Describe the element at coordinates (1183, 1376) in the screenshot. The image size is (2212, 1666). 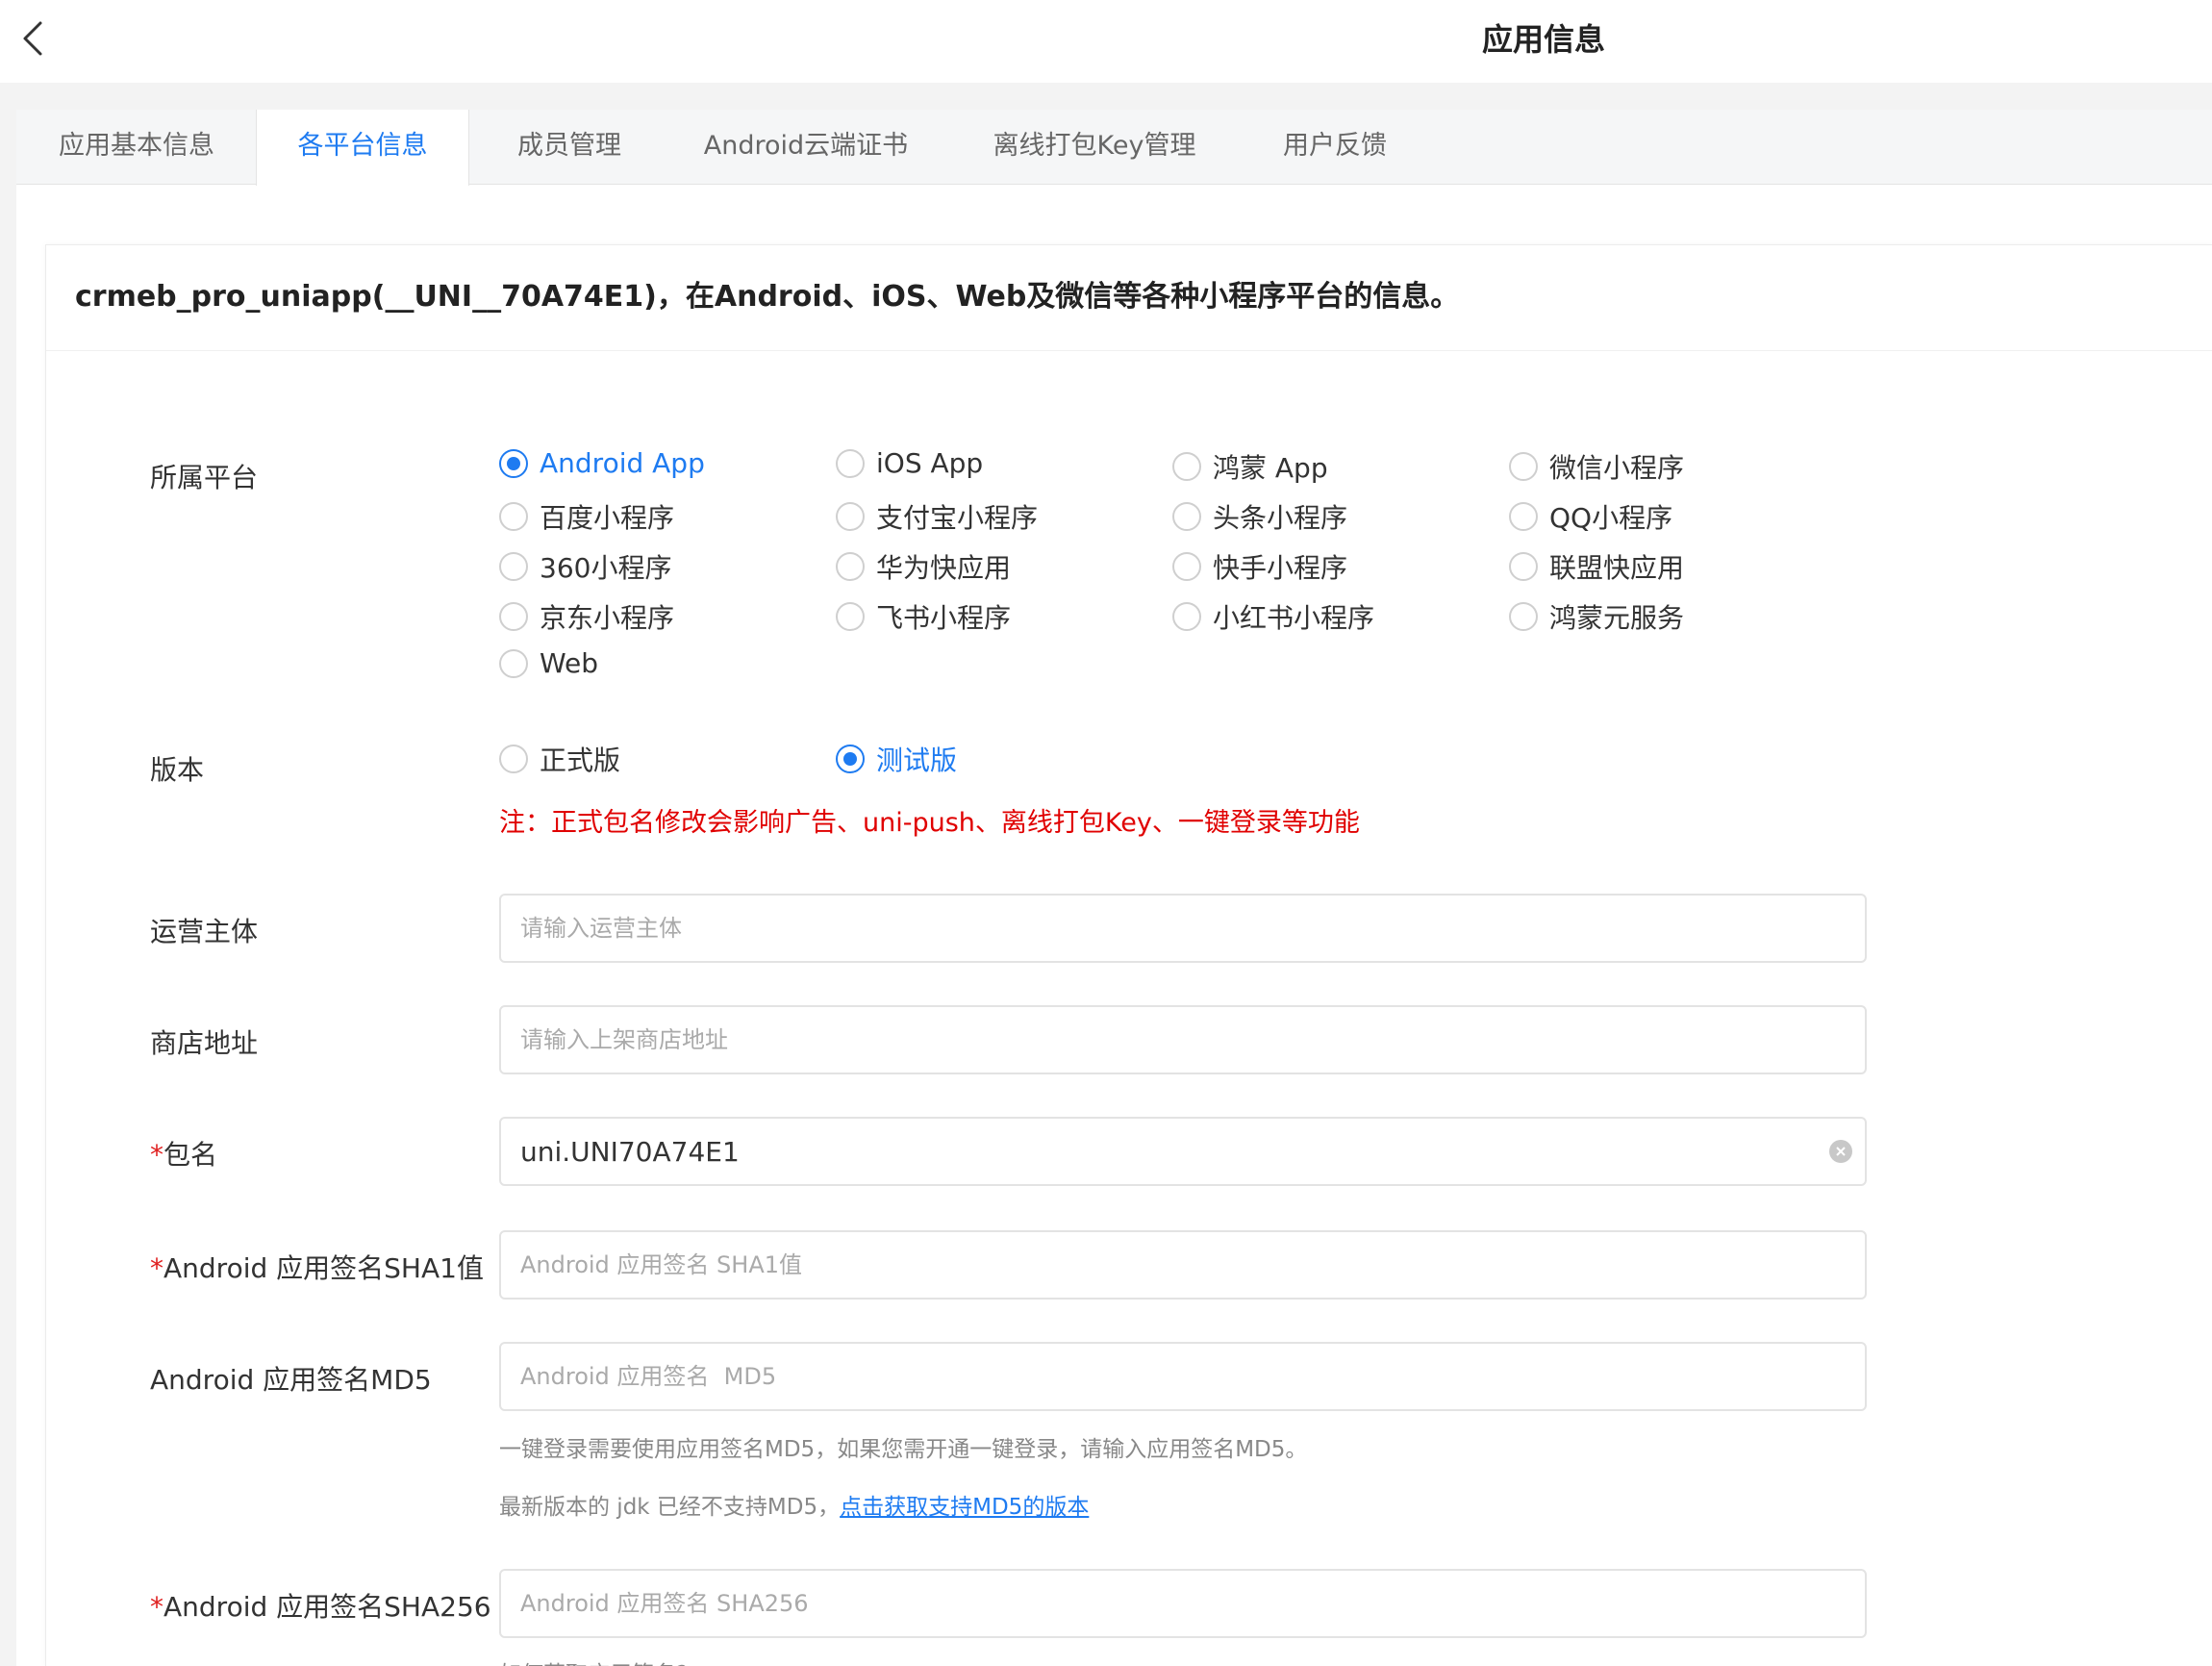
I see `md5-input` at that location.